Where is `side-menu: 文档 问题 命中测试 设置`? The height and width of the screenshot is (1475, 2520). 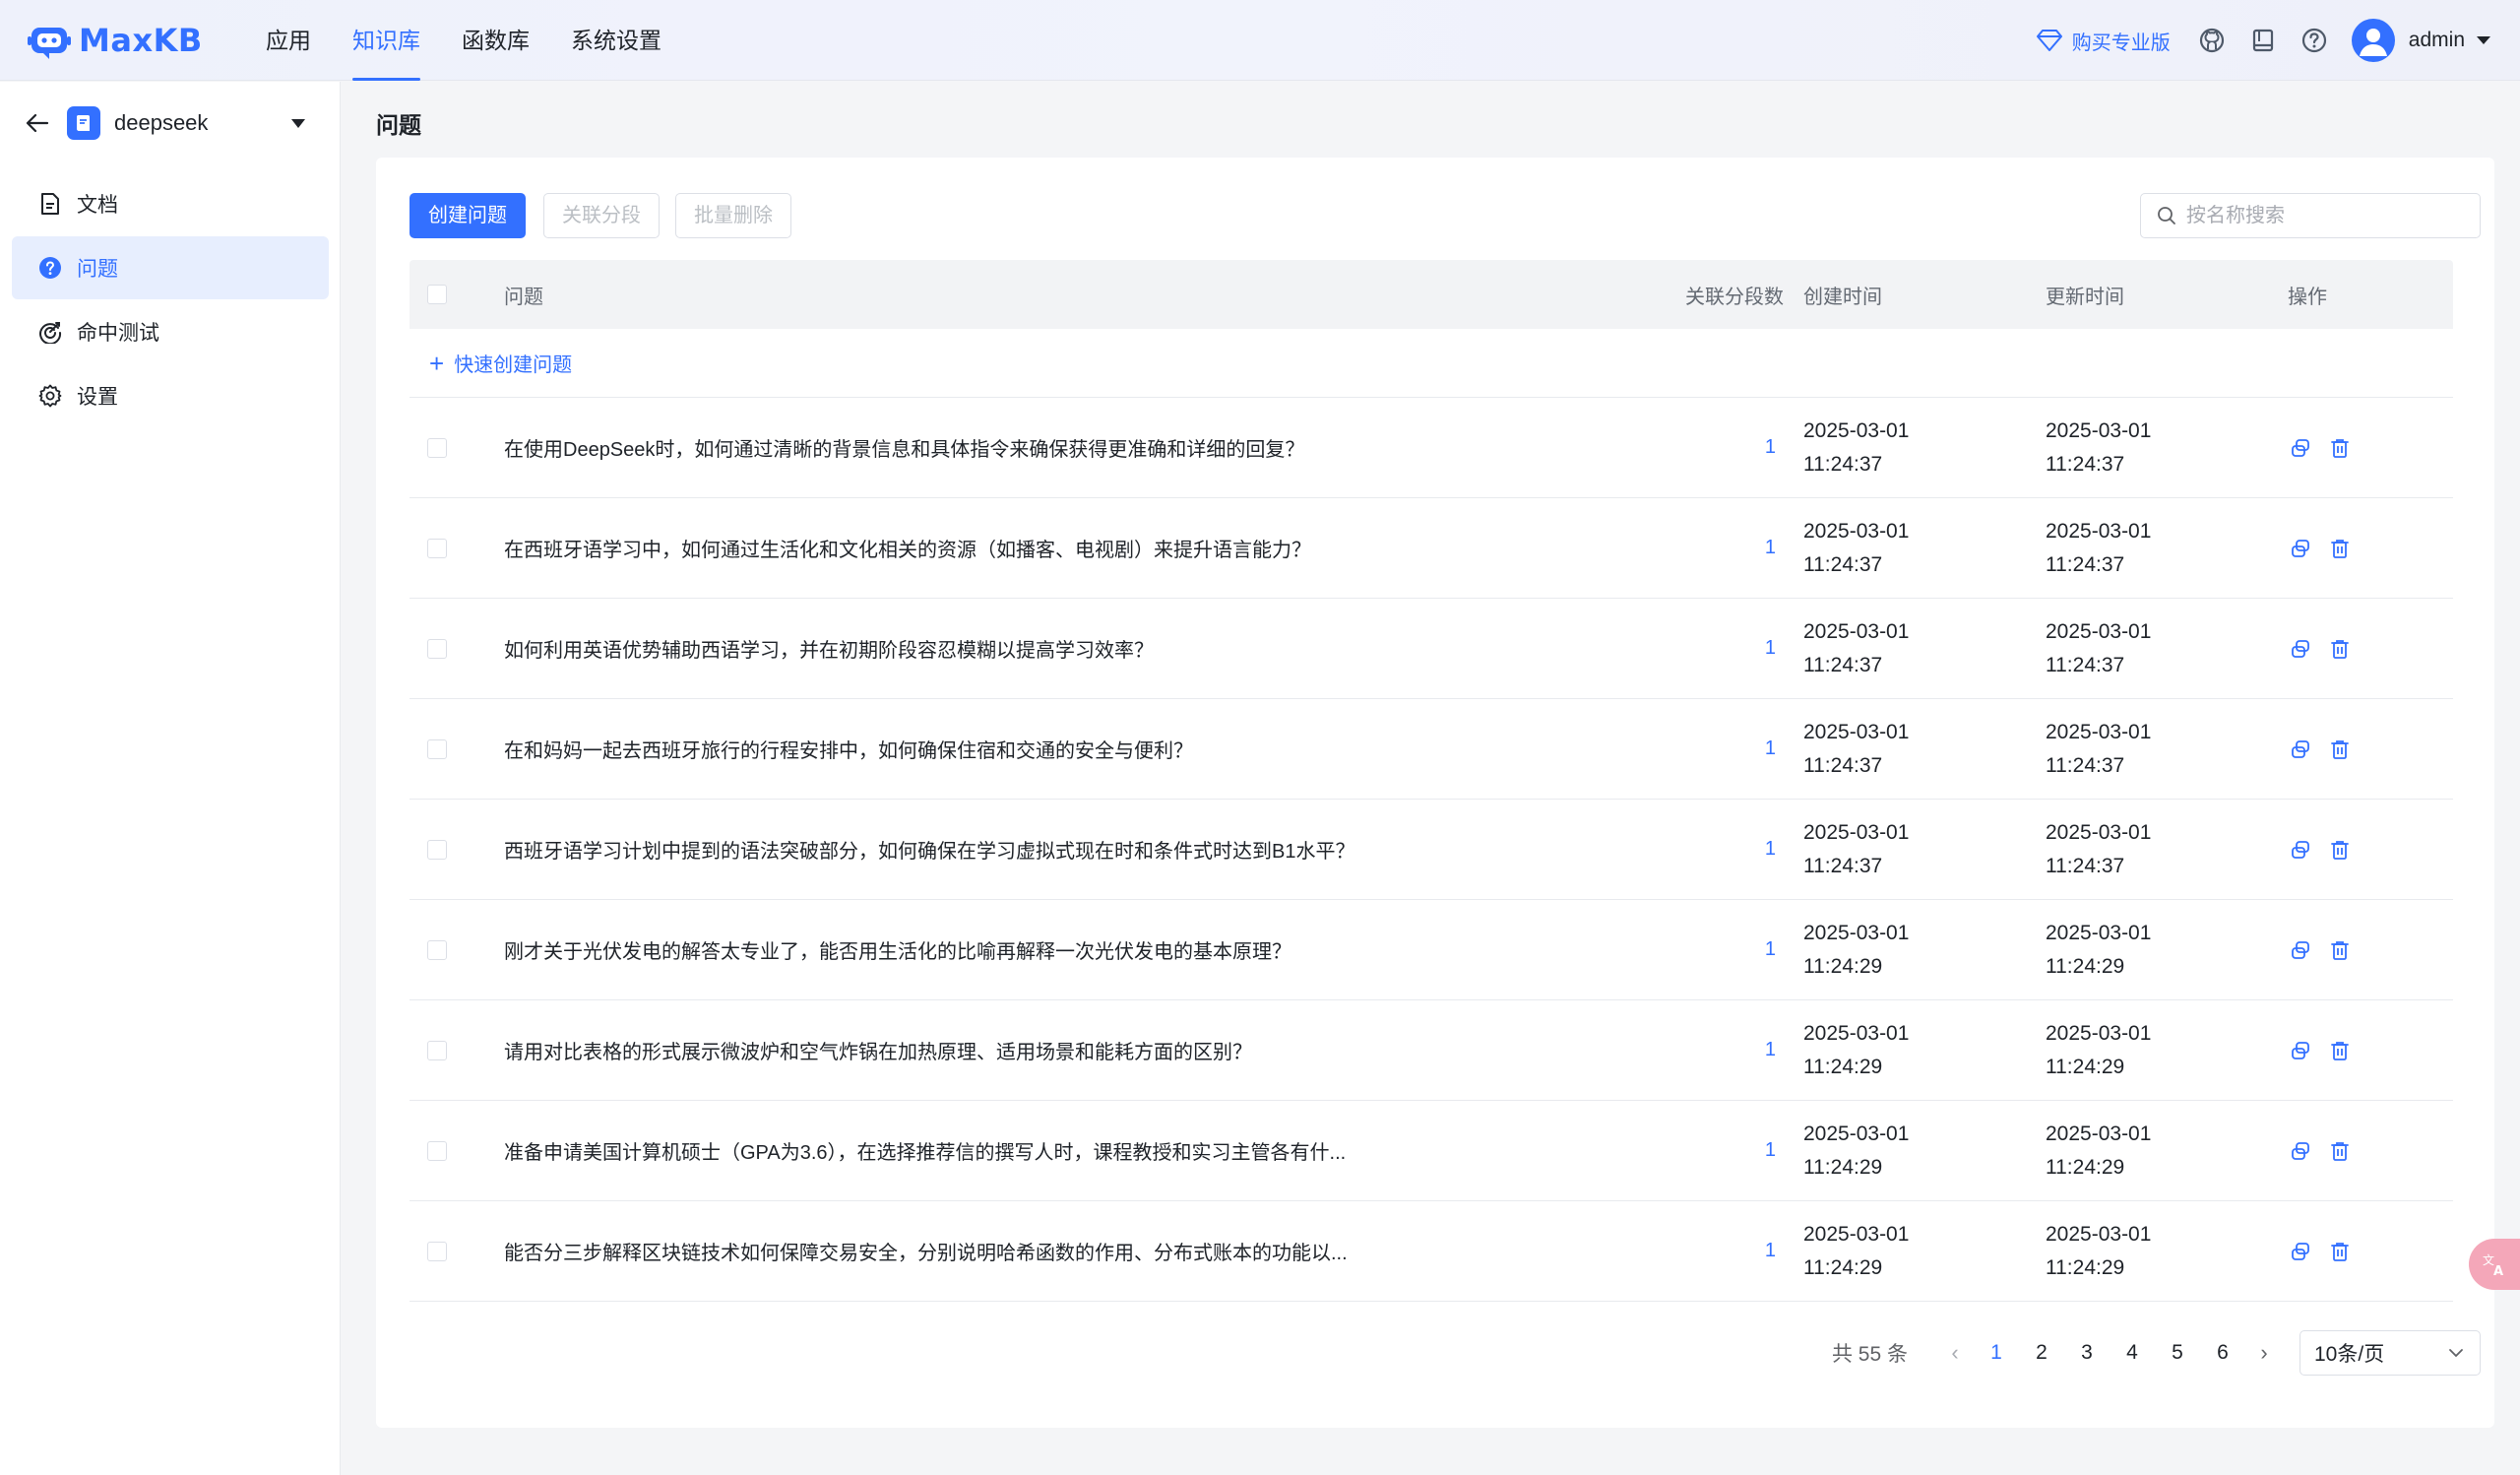 side-menu: 文档 问题 命中测试 设置 is located at coordinates (170, 300).